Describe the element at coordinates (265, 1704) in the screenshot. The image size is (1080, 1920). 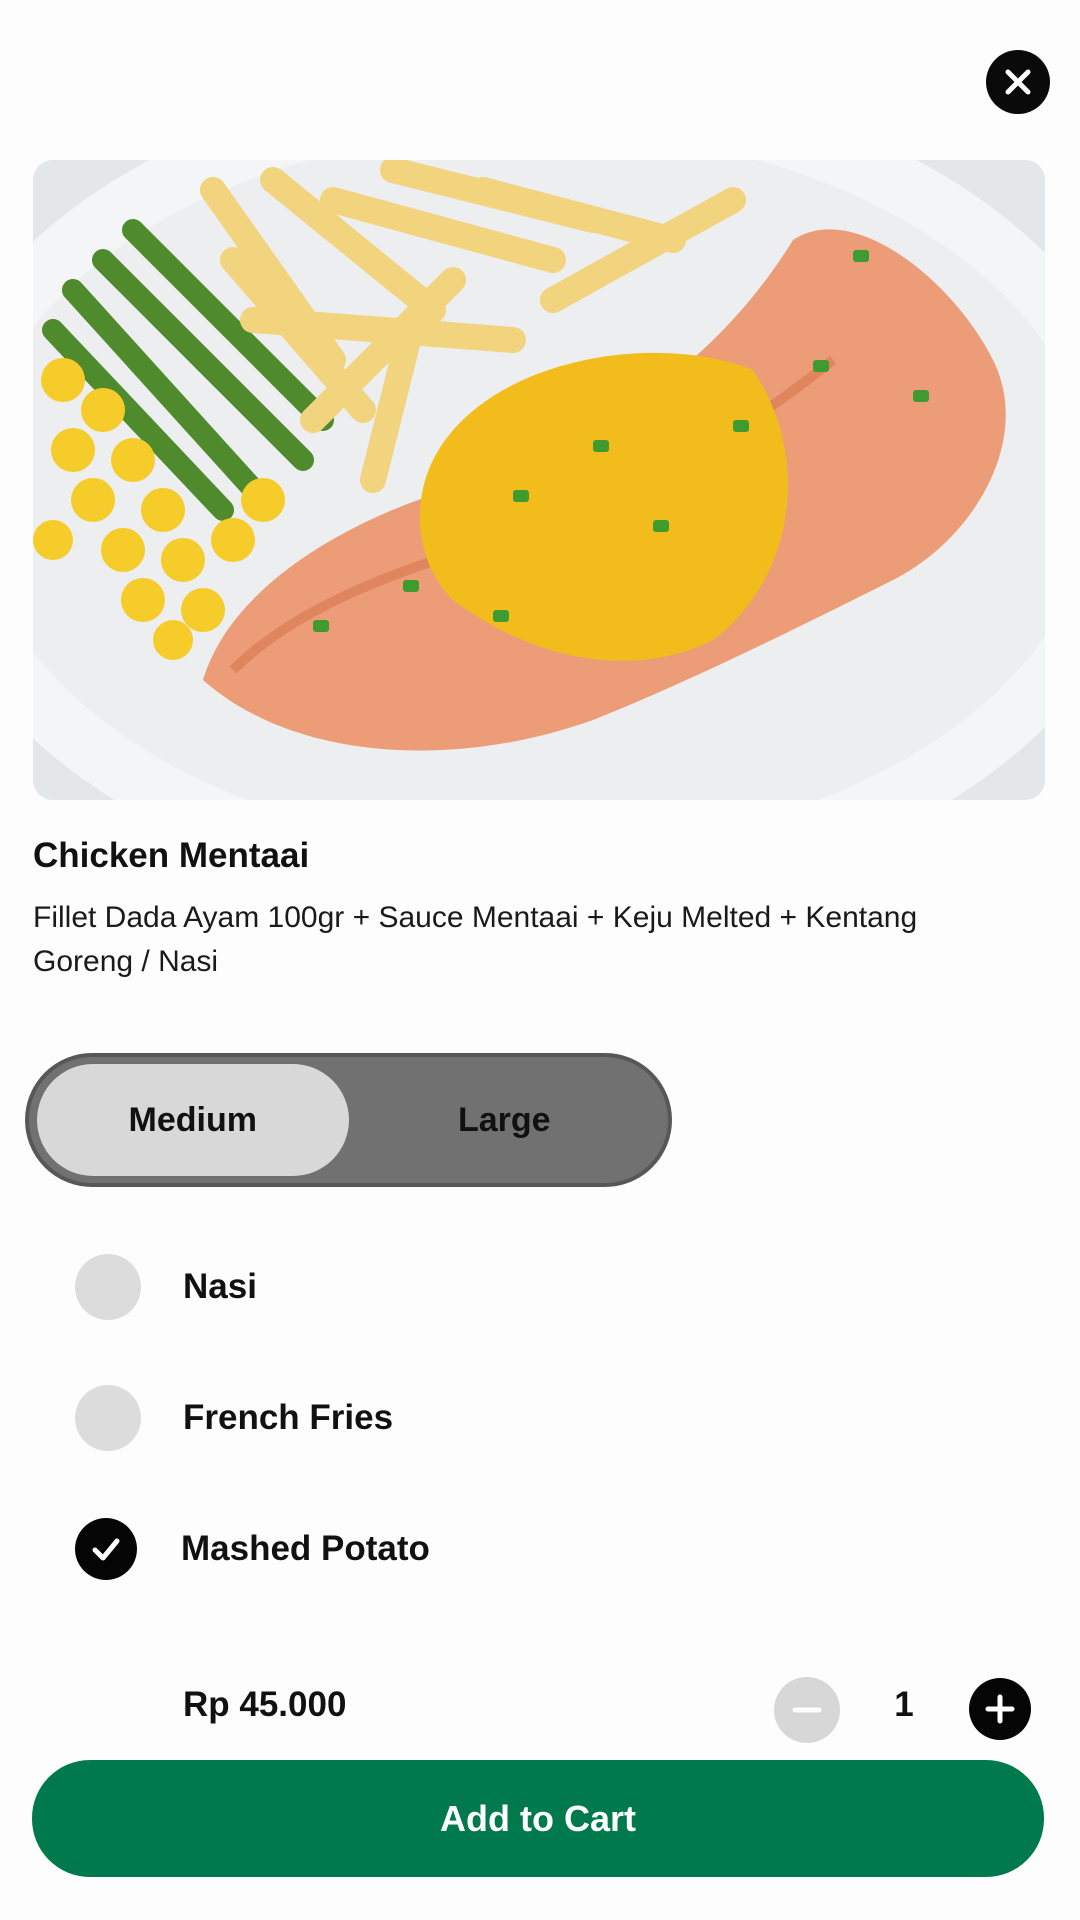
I see `price-label: Rp 45.000` at that location.